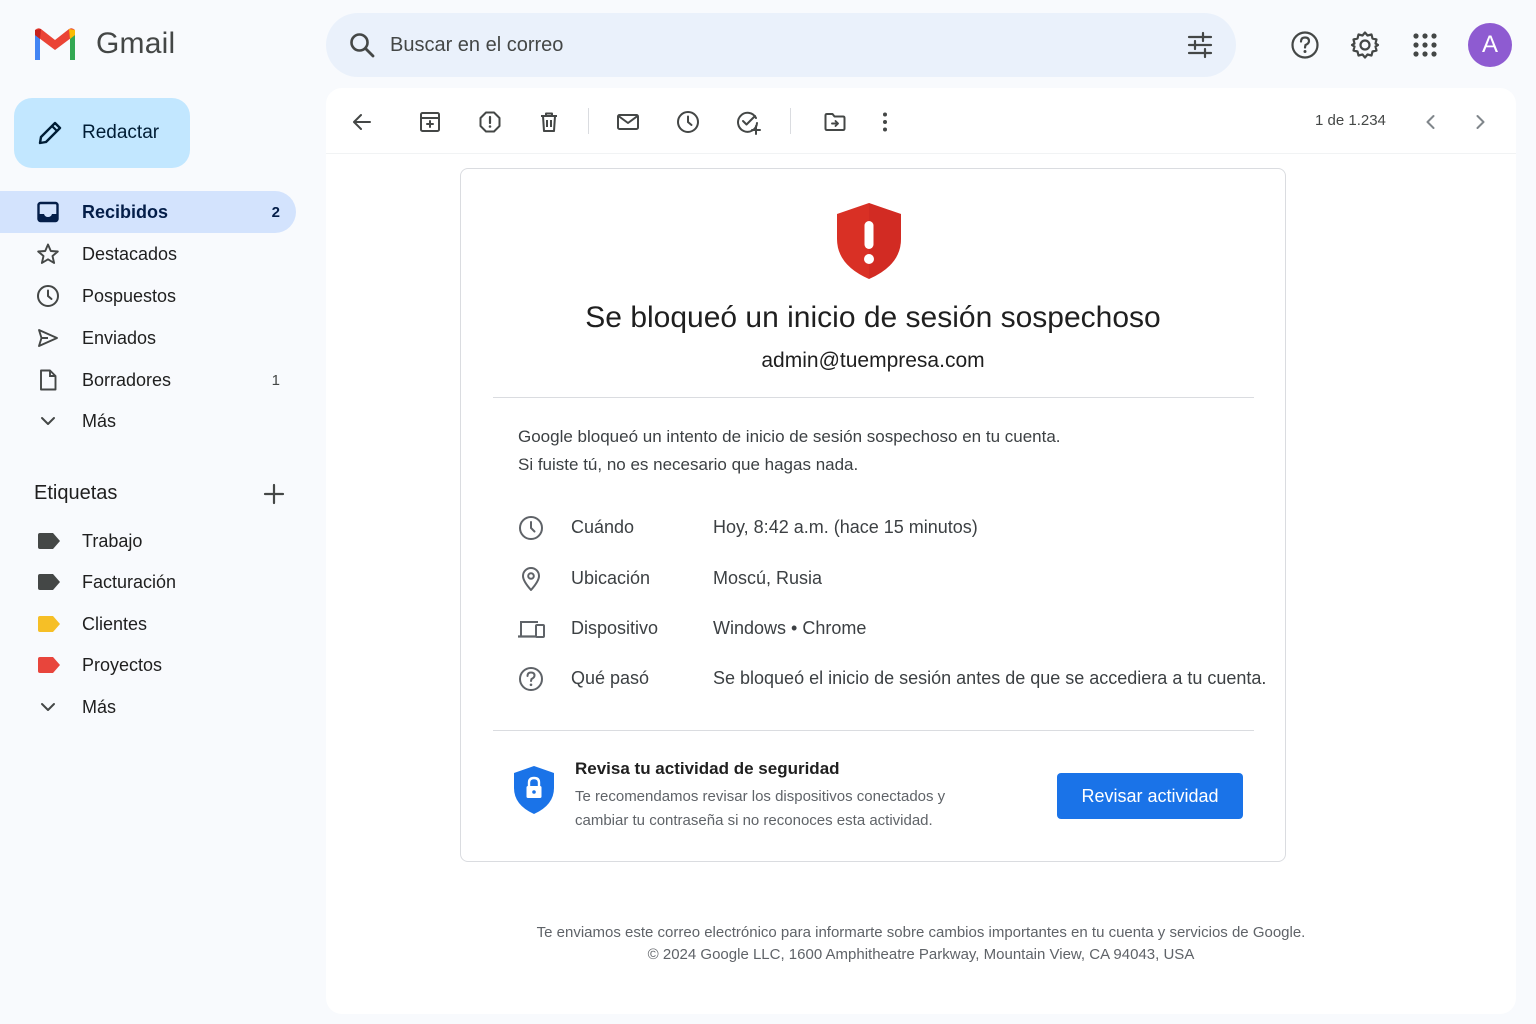  What do you see at coordinates (748, 122) in the screenshot?
I see `add-task-icon` at bounding box center [748, 122].